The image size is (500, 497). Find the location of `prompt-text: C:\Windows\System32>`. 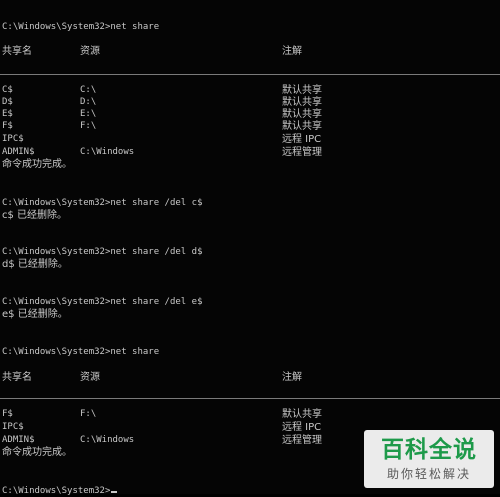

prompt-text: C:\Windows\System32> is located at coordinates (56, 491).